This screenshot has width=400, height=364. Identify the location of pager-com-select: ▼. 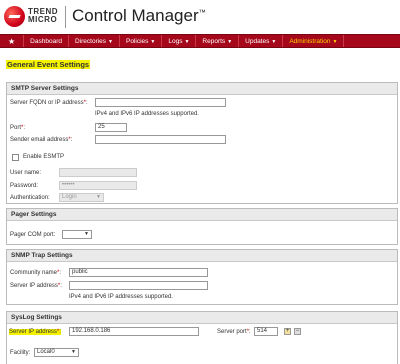
(77, 234).